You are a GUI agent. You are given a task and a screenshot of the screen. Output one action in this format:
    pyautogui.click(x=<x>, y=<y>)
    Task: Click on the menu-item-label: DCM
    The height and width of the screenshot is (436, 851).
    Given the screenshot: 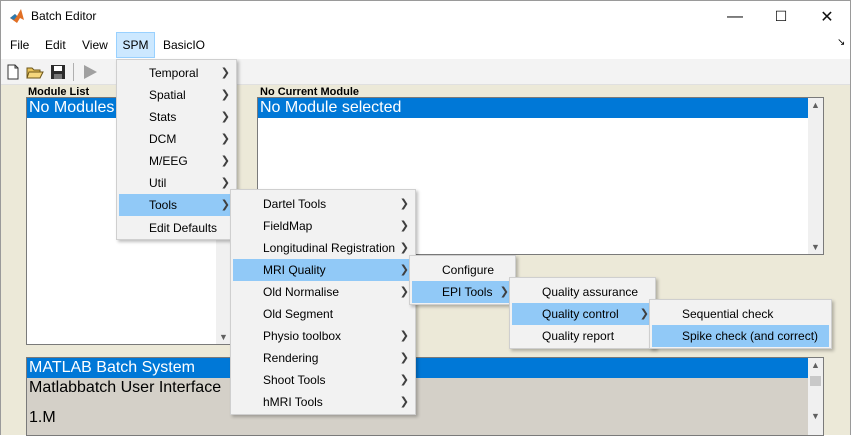 What is the action you would take?
    pyautogui.click(x=163, y=139)
    